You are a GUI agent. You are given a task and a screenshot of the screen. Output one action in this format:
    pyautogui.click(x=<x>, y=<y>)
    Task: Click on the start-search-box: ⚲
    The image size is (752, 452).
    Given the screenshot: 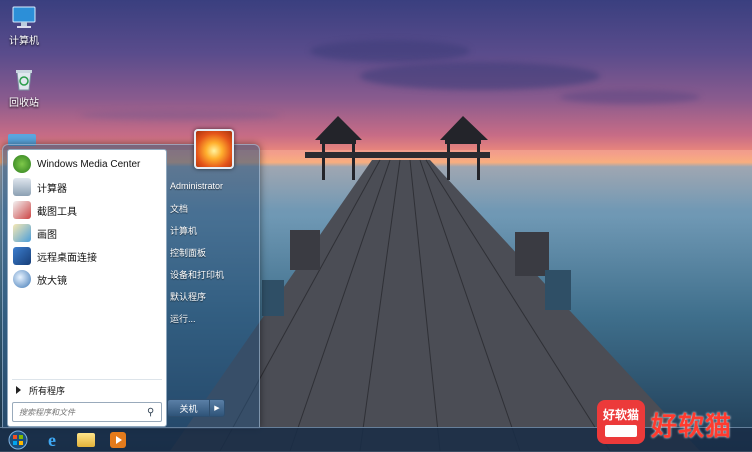 What is the action you would take?
    pyautogui.click(x=87, y=412)
    